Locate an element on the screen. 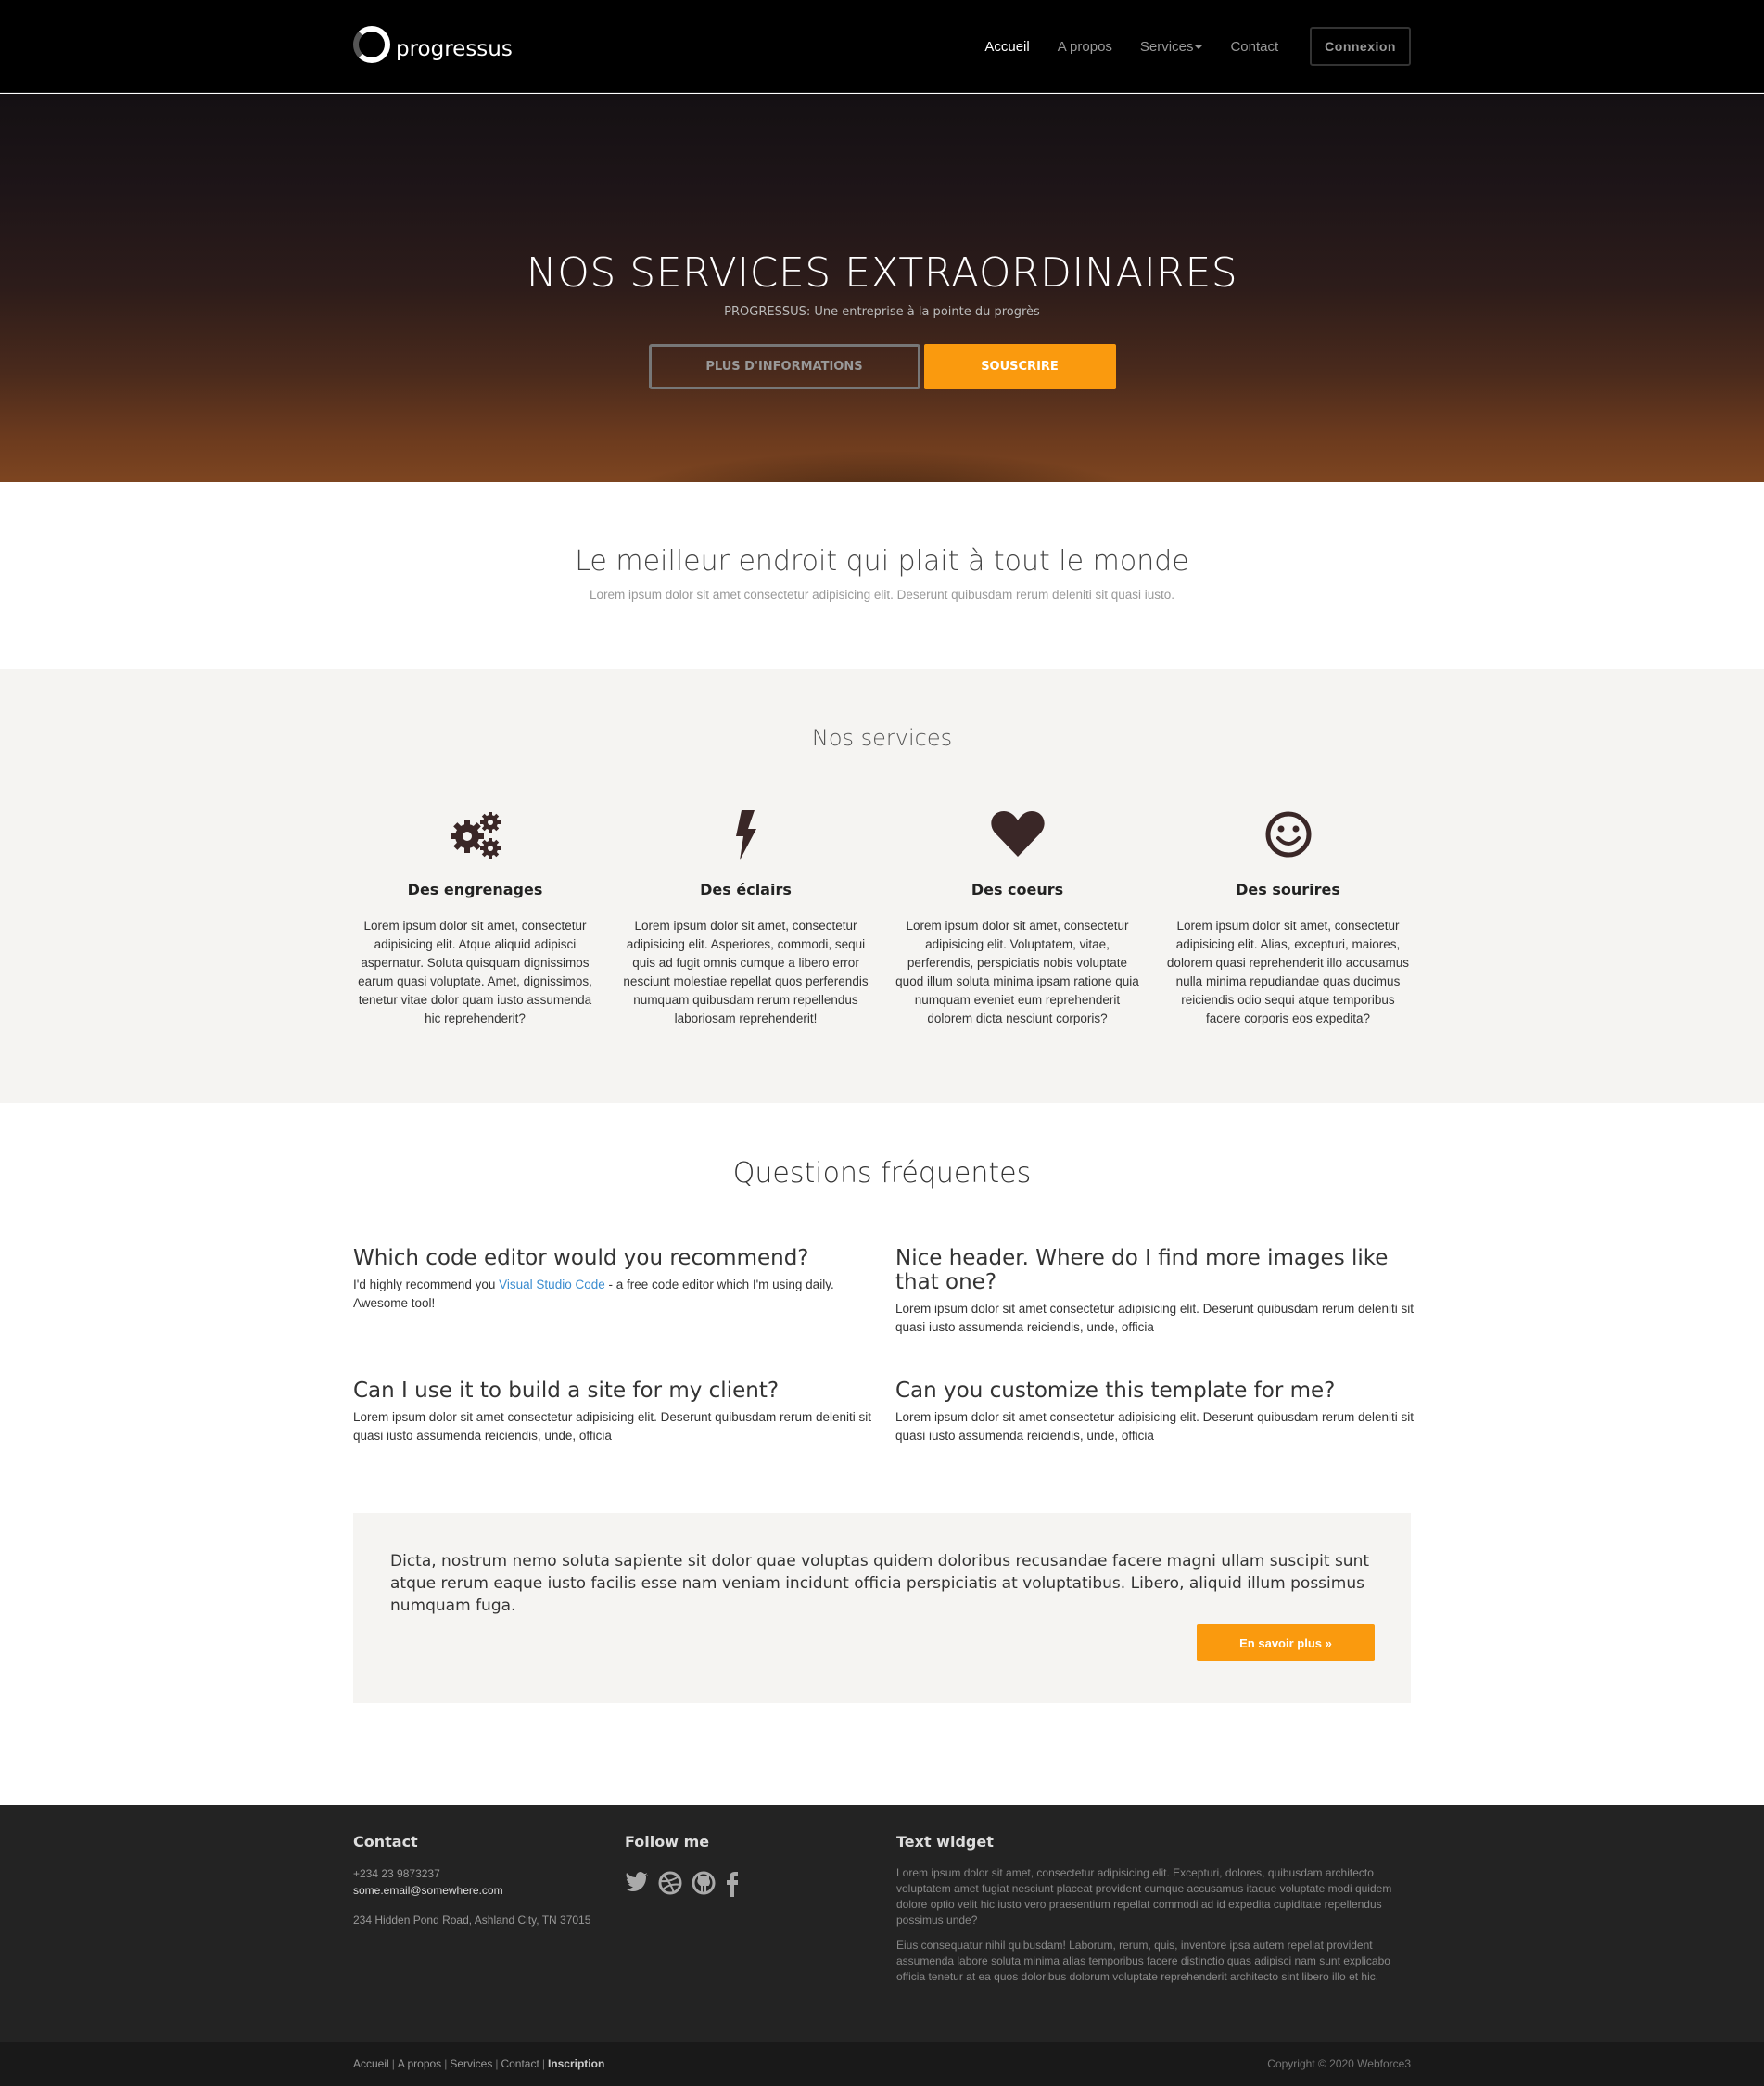 The image size is (1764, 2086). service-title: Des éclairs is located at coordinates (746, 890).